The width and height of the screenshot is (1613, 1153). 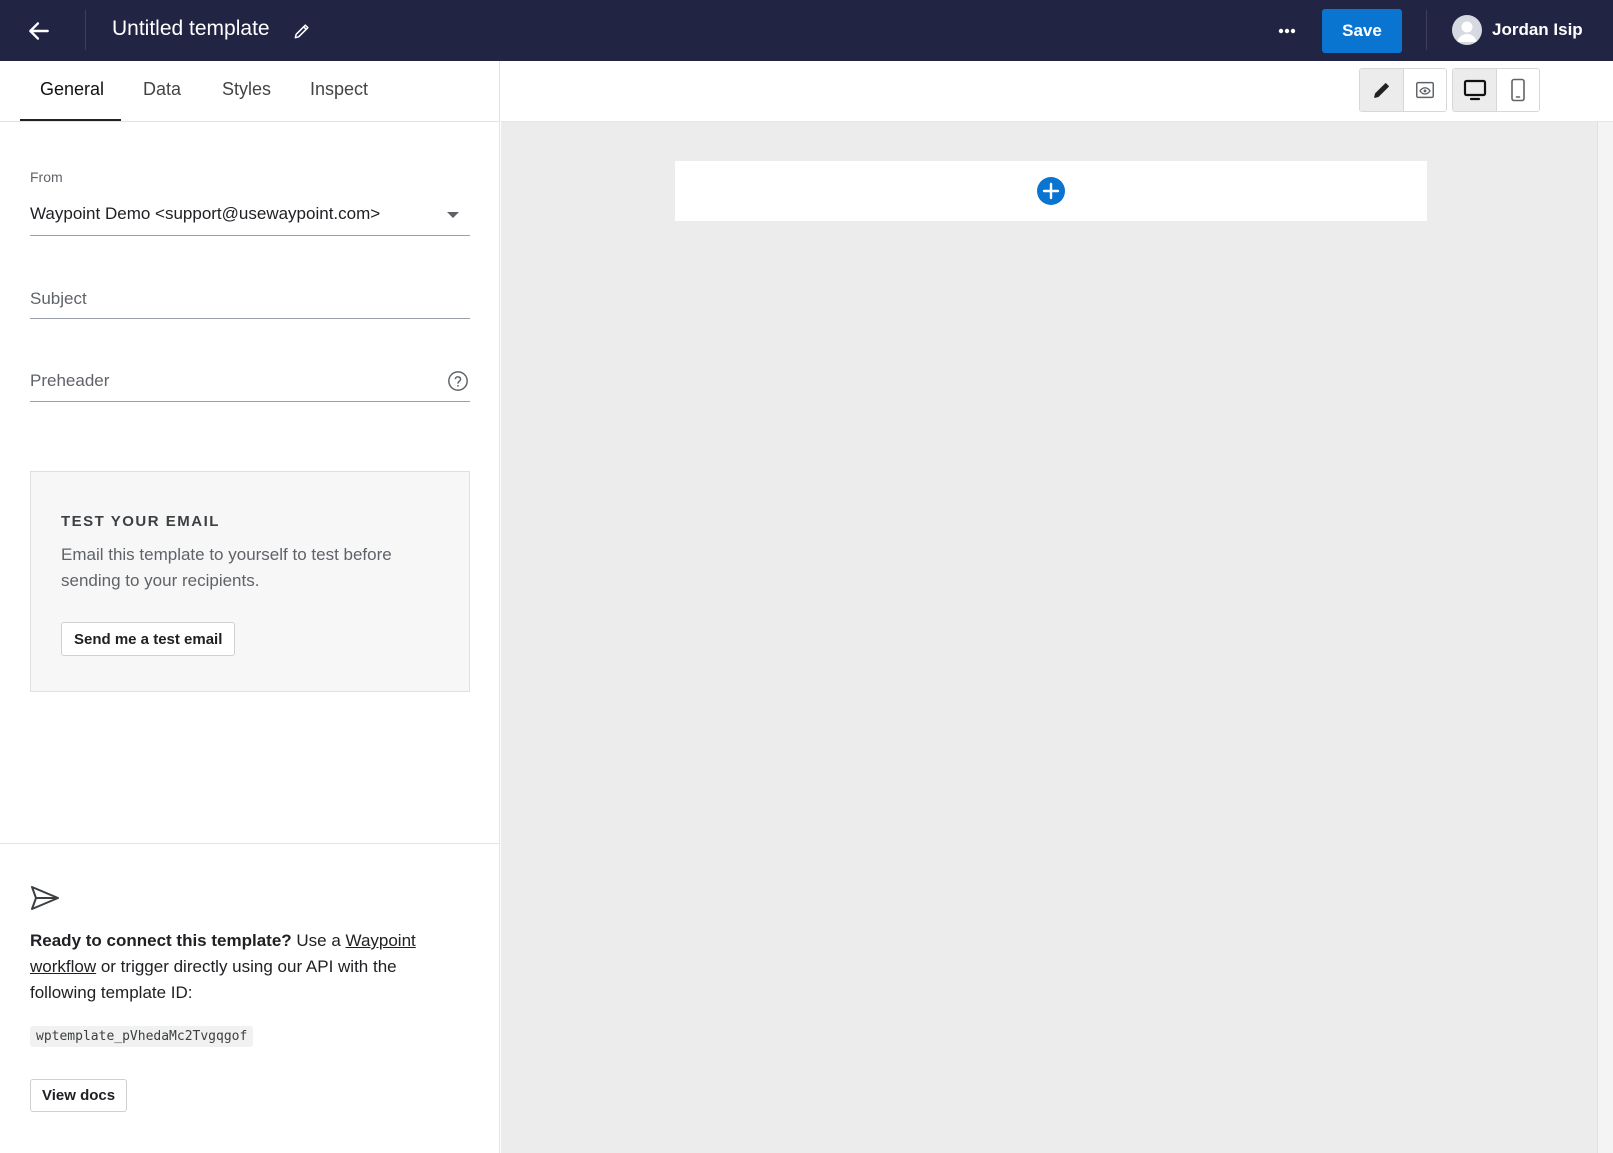 I want to click on user-name: Jordan Isip, so click(x=1537, y=29).